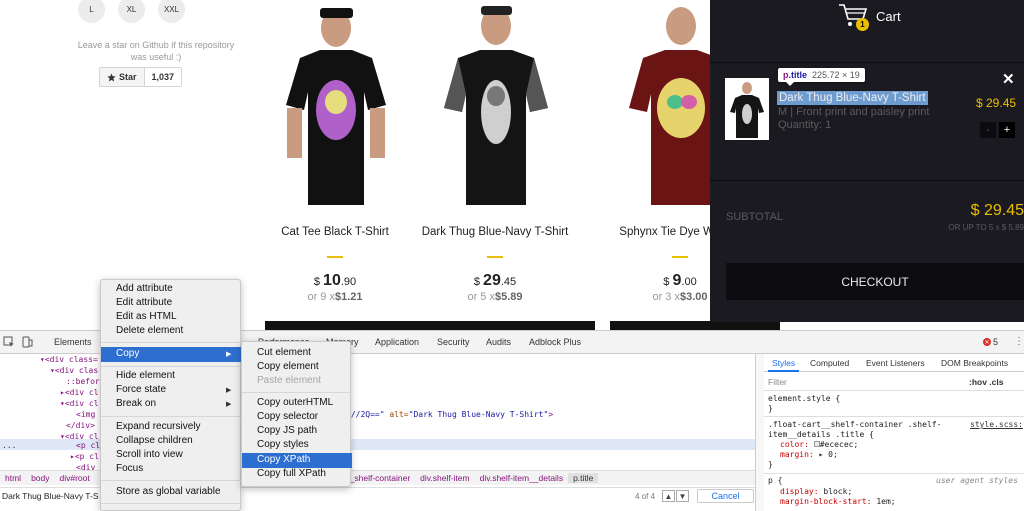 The image size is (1024, 511). Describe the element at coordinates (144, 302) in the screenshot. I see `menu-item-edit-attribute: Edit attribute` at that location.